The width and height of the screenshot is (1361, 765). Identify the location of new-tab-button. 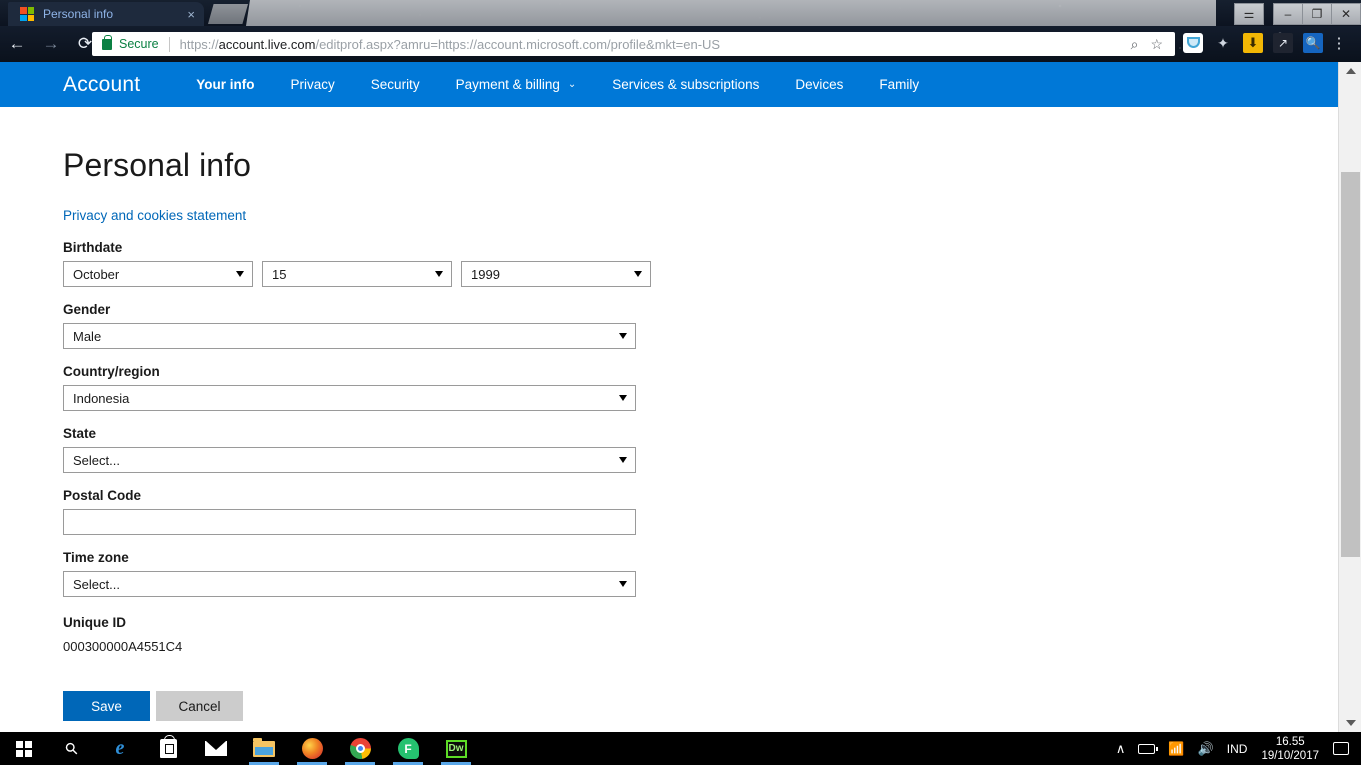
(228, 14).